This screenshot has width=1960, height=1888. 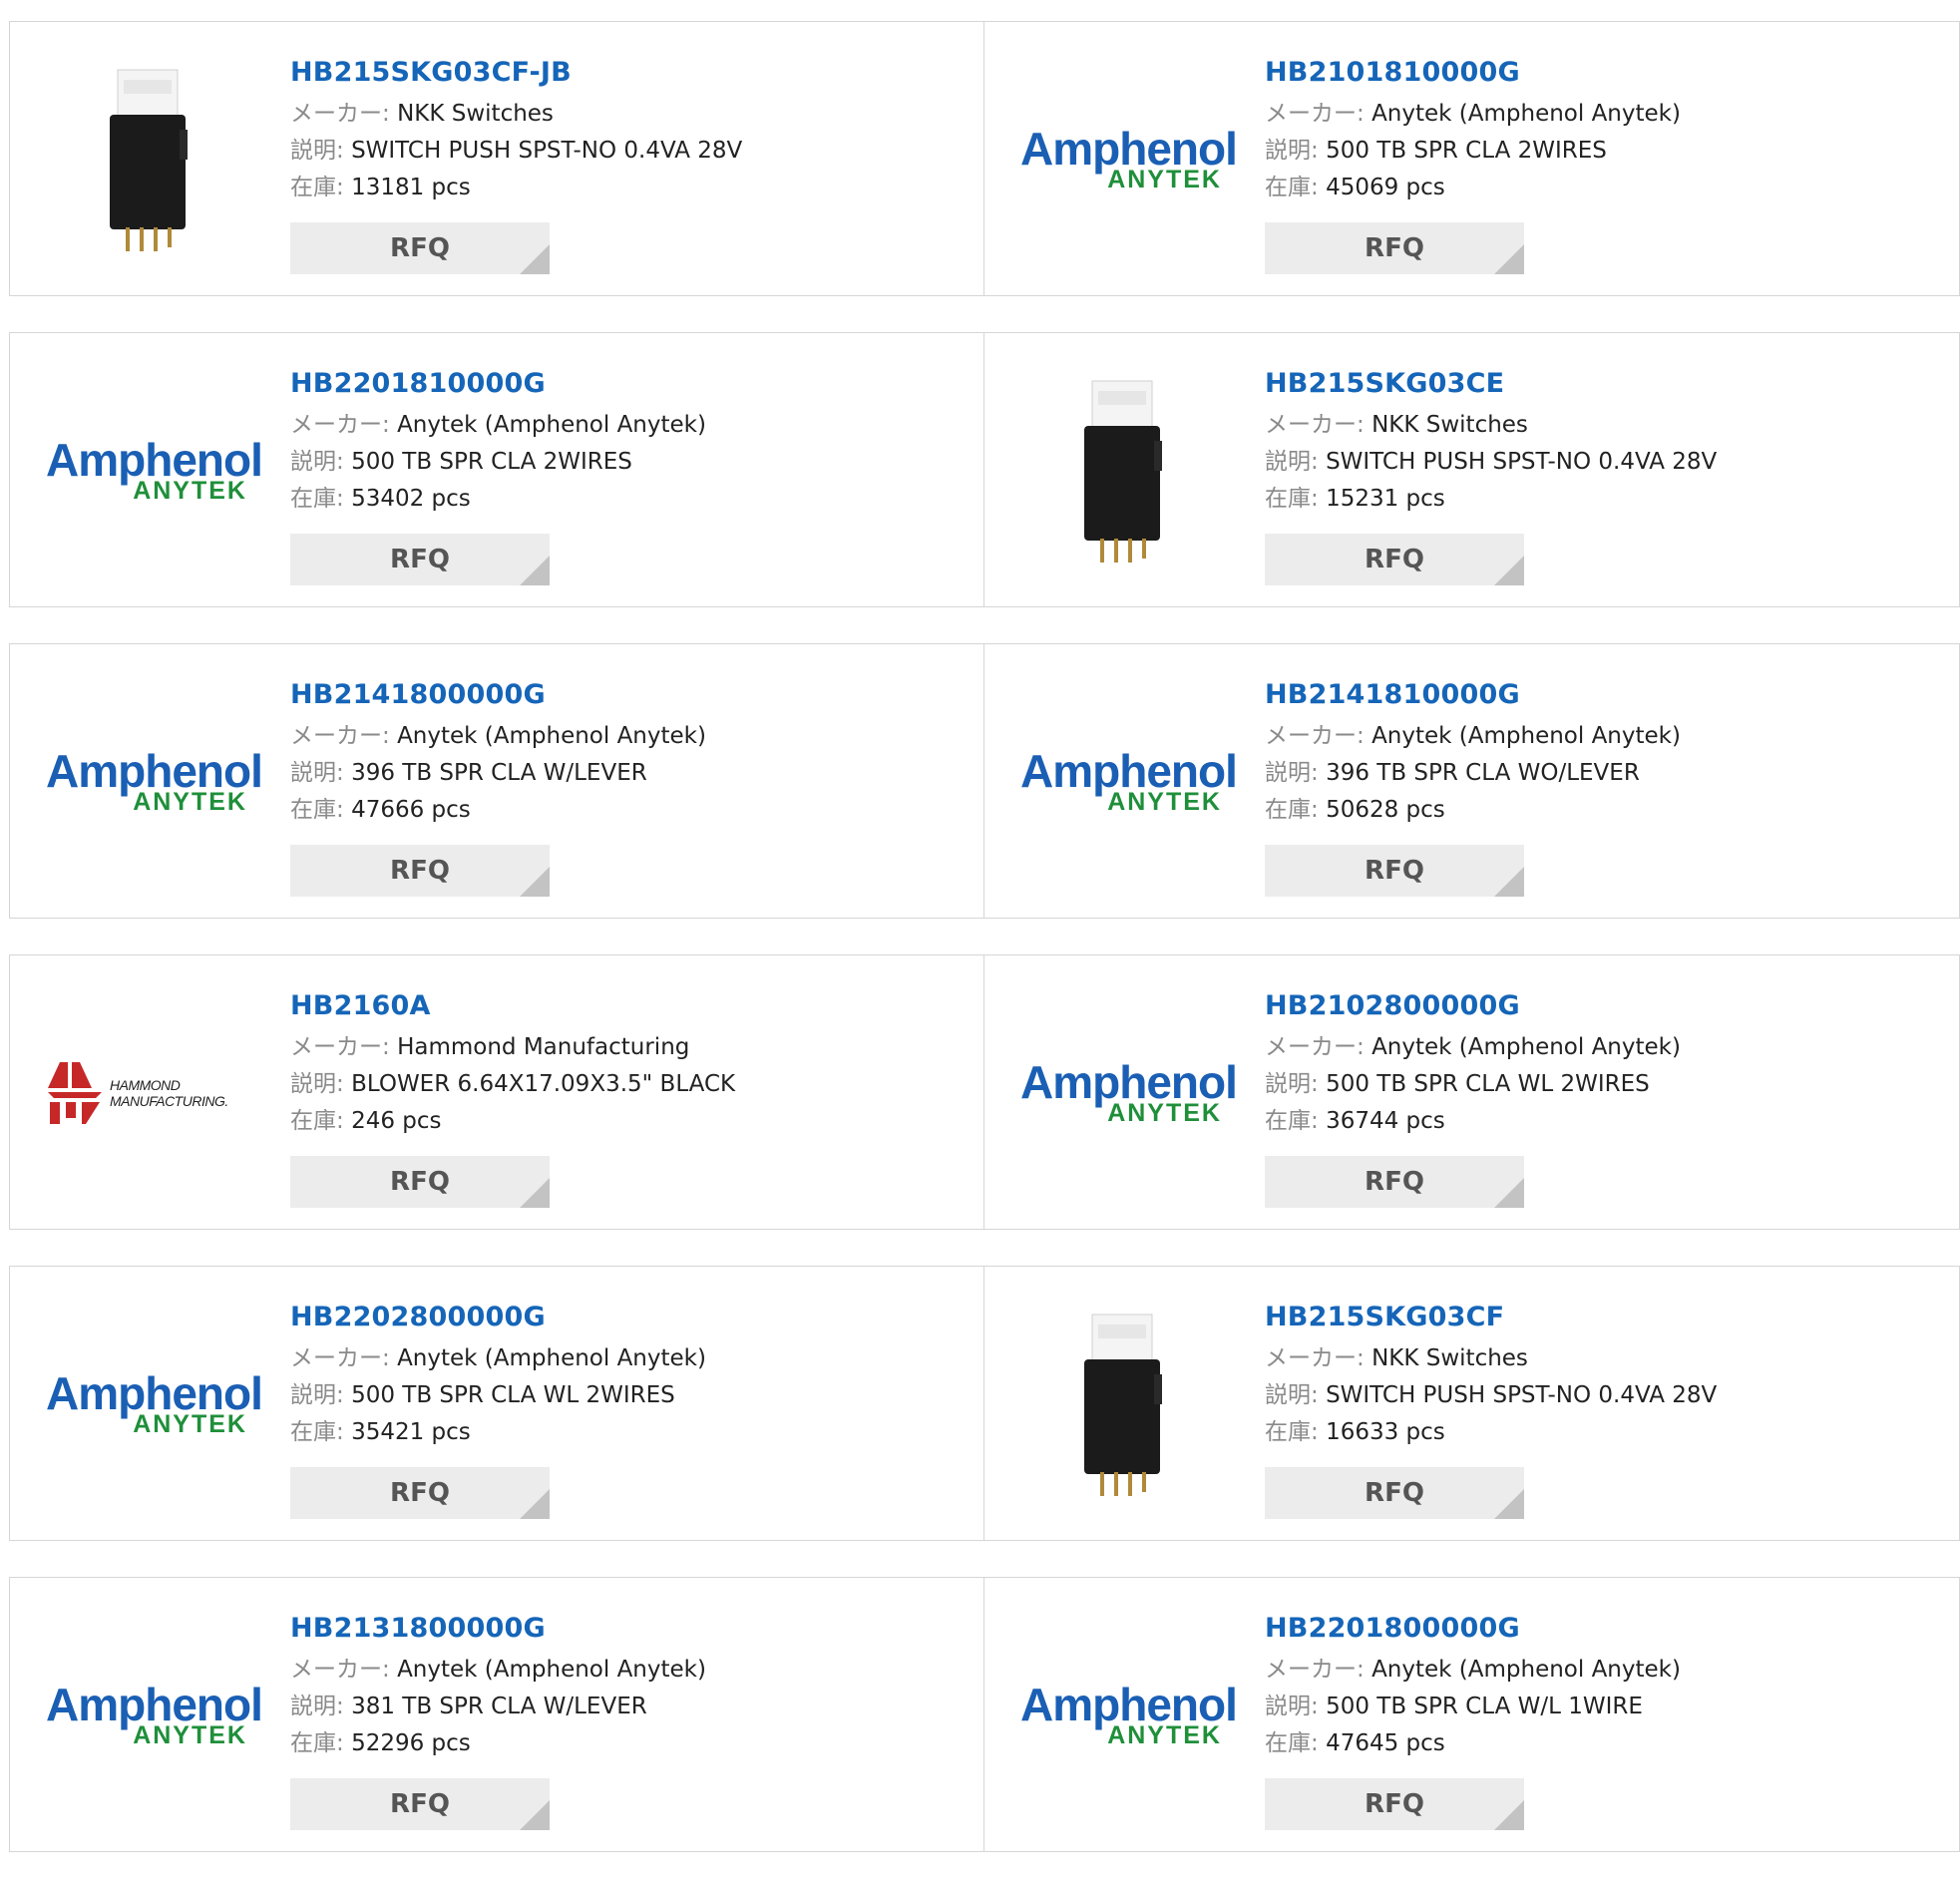 I want to click on description-line: 説明: 500 TB SPR CLA WL 2WIRES, so click(x=1602, y=1084).